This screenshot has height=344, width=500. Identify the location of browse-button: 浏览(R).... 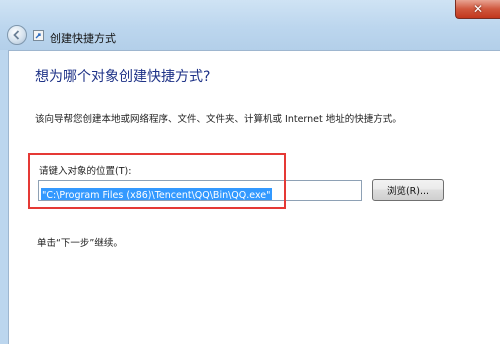
(408, 190).